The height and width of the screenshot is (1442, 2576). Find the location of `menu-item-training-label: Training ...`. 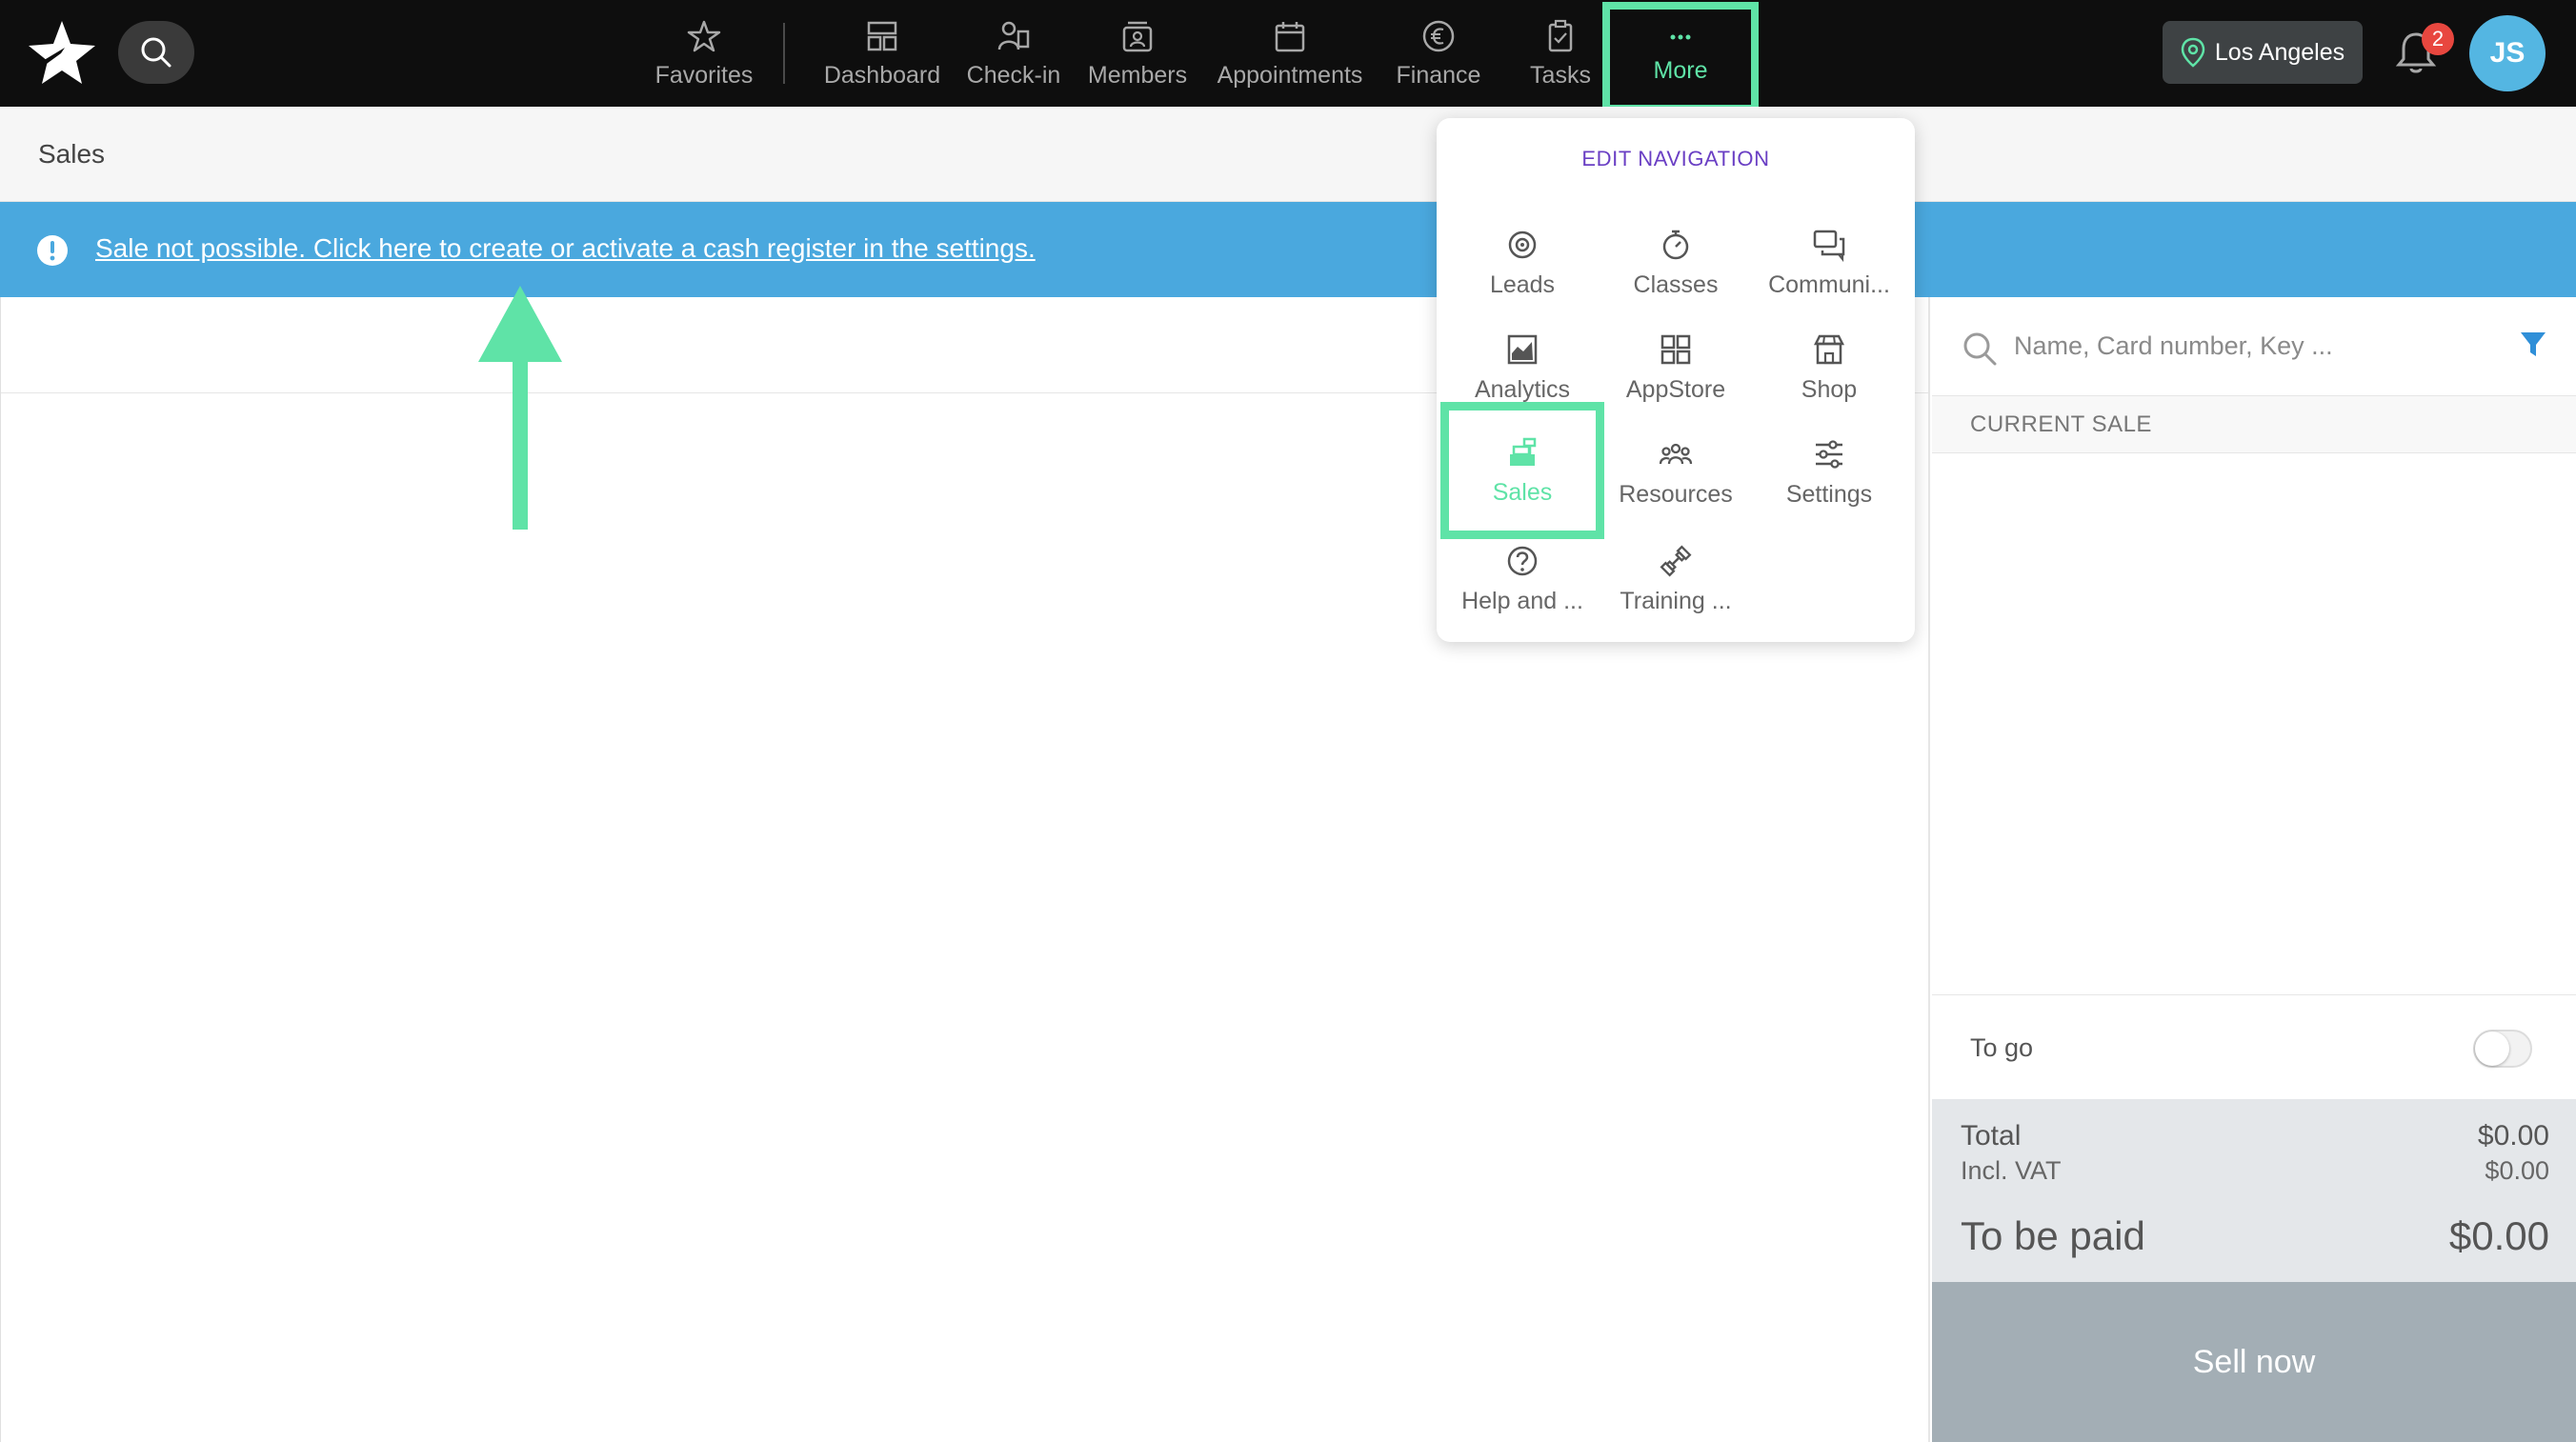

menu-item-training-label: Training ... is located at coordinates (1676, 600).